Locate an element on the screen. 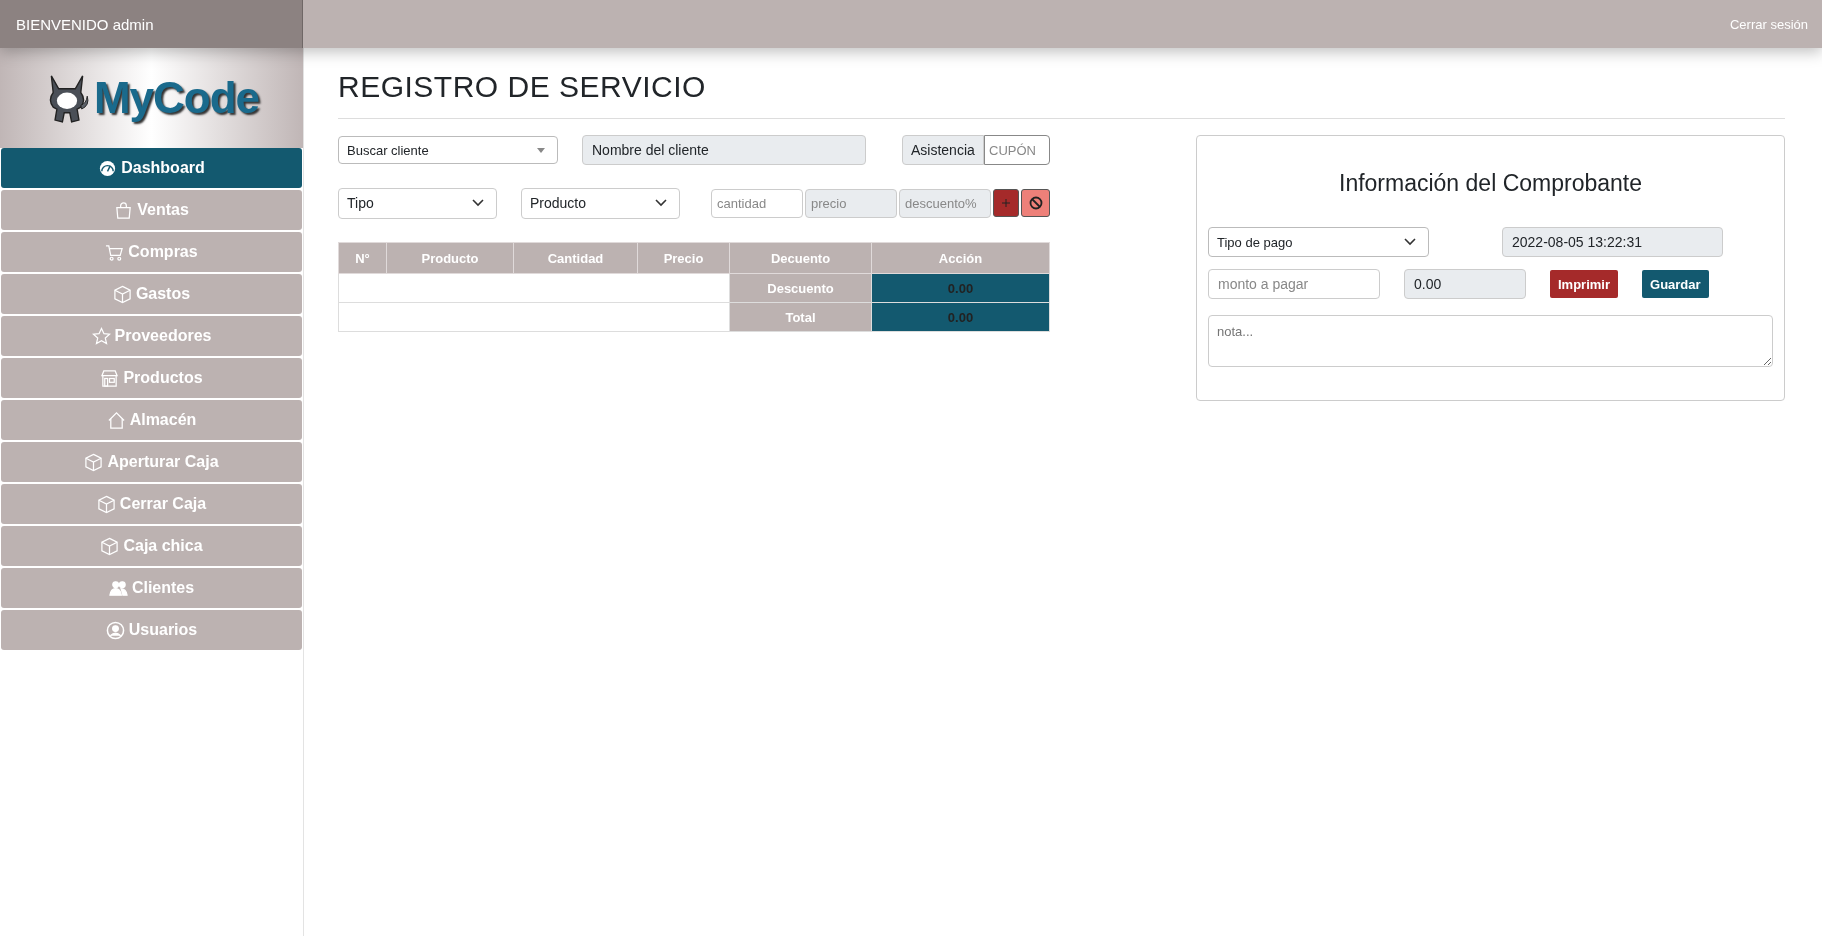 This screenshot has width=1822, height=936. sidebar-item: Caja chica is located at coordinates (151, 546).